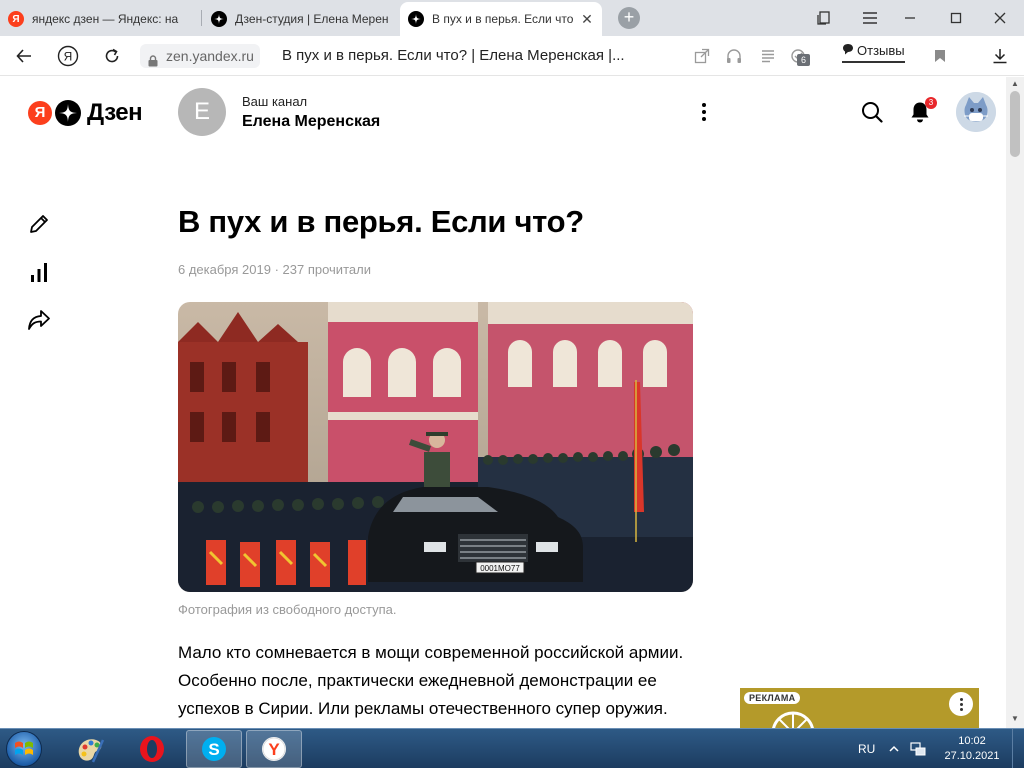  What do you see at coordinates (39, 272) in the screenshot?
I see `statistics-icon` at bounding box center [39, 272].